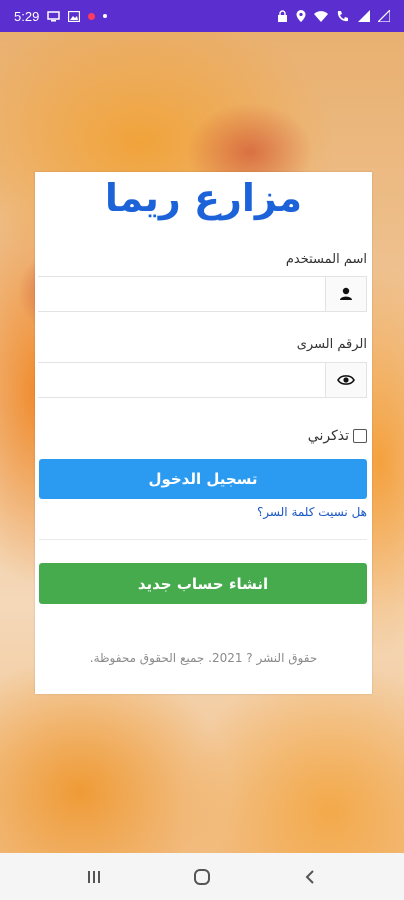 This screenshot has height=900, width=404. I want to click on remember-checkbox, so click(360, 436).